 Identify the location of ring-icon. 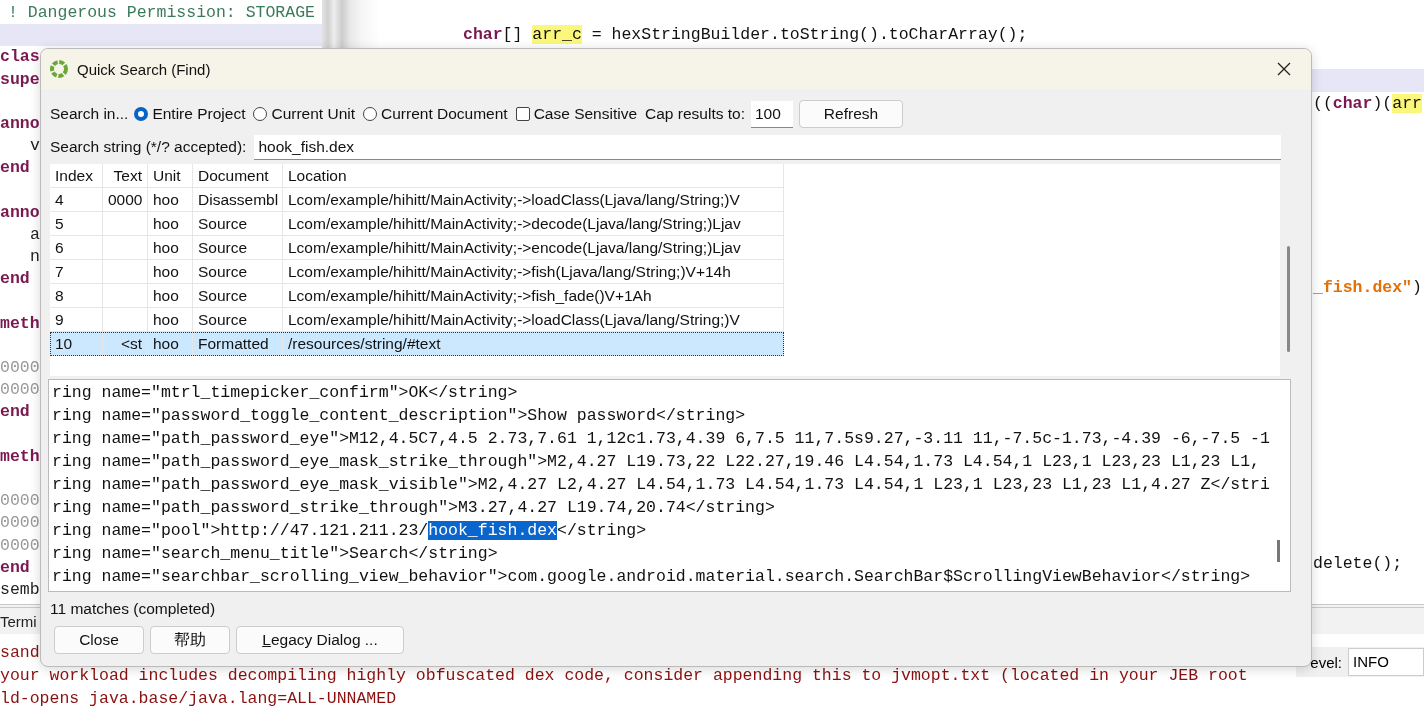
(59, 69).